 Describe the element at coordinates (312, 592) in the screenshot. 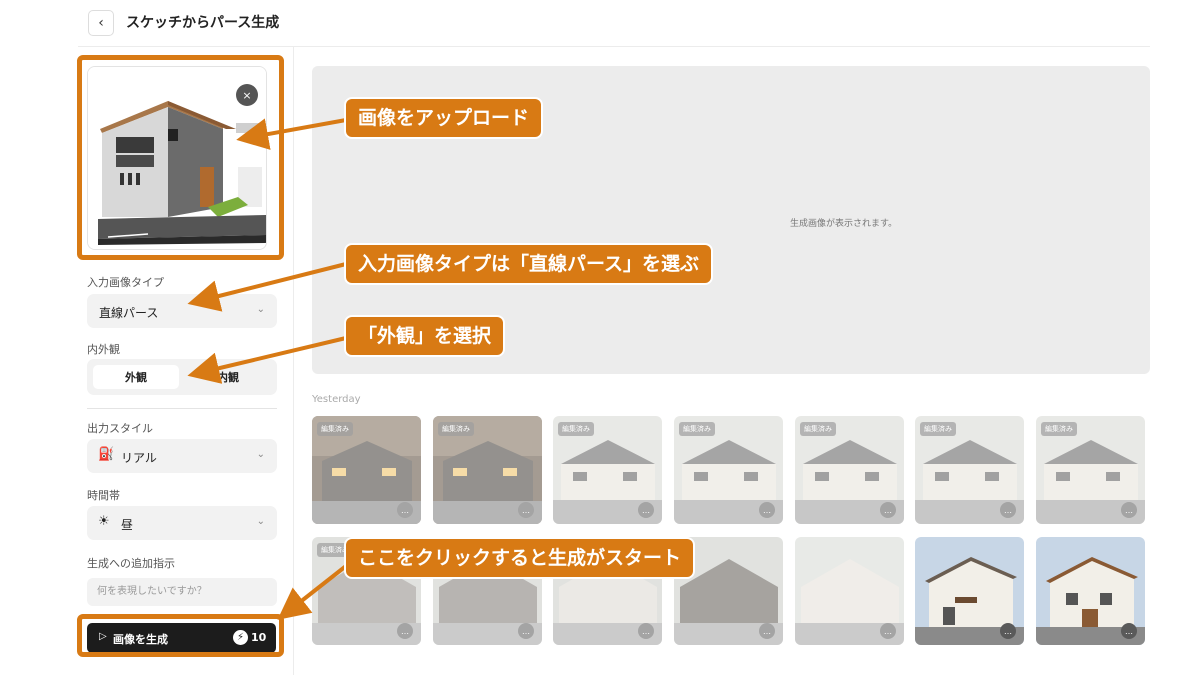

I see `generate-arrow` at that location.